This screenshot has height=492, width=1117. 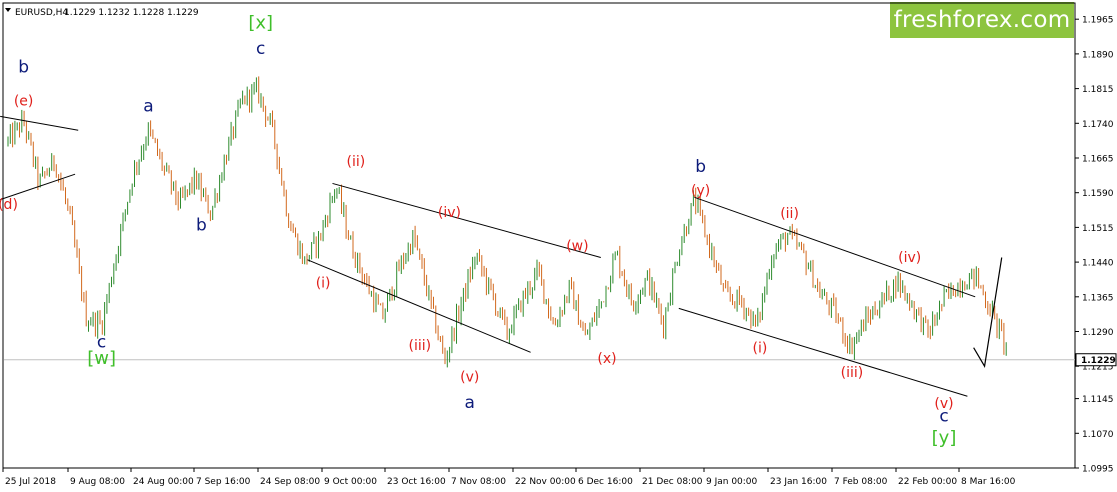 What do you see at coordinates (416, 482) in the screenshot?
I see `x-tick-label: 23 Oct 16:00` at bounding box center [416, 482].